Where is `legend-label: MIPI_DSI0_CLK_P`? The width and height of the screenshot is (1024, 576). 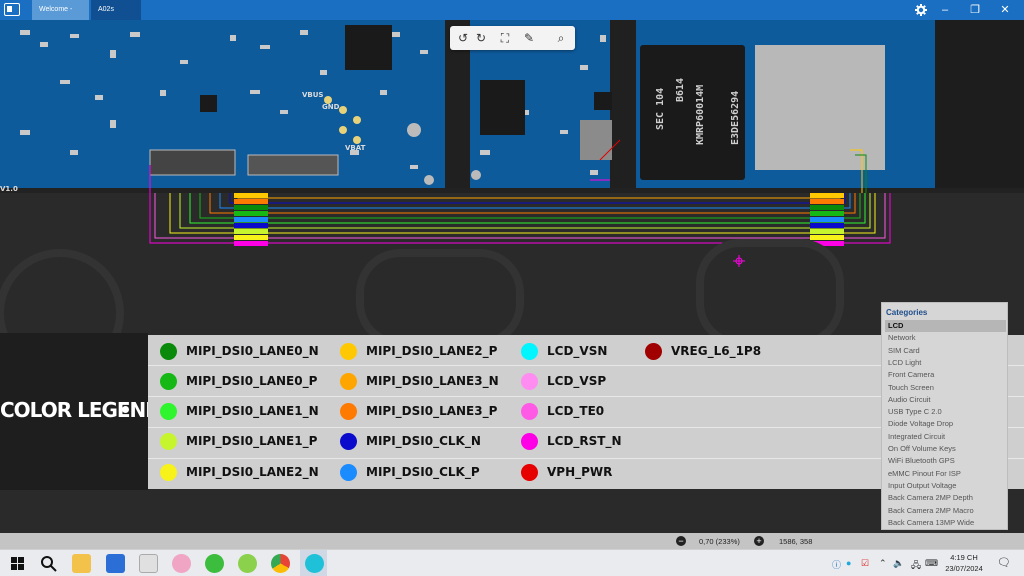 legend-label: MIPI_DSI0_CLK_P is located at coordinates (423, 472).